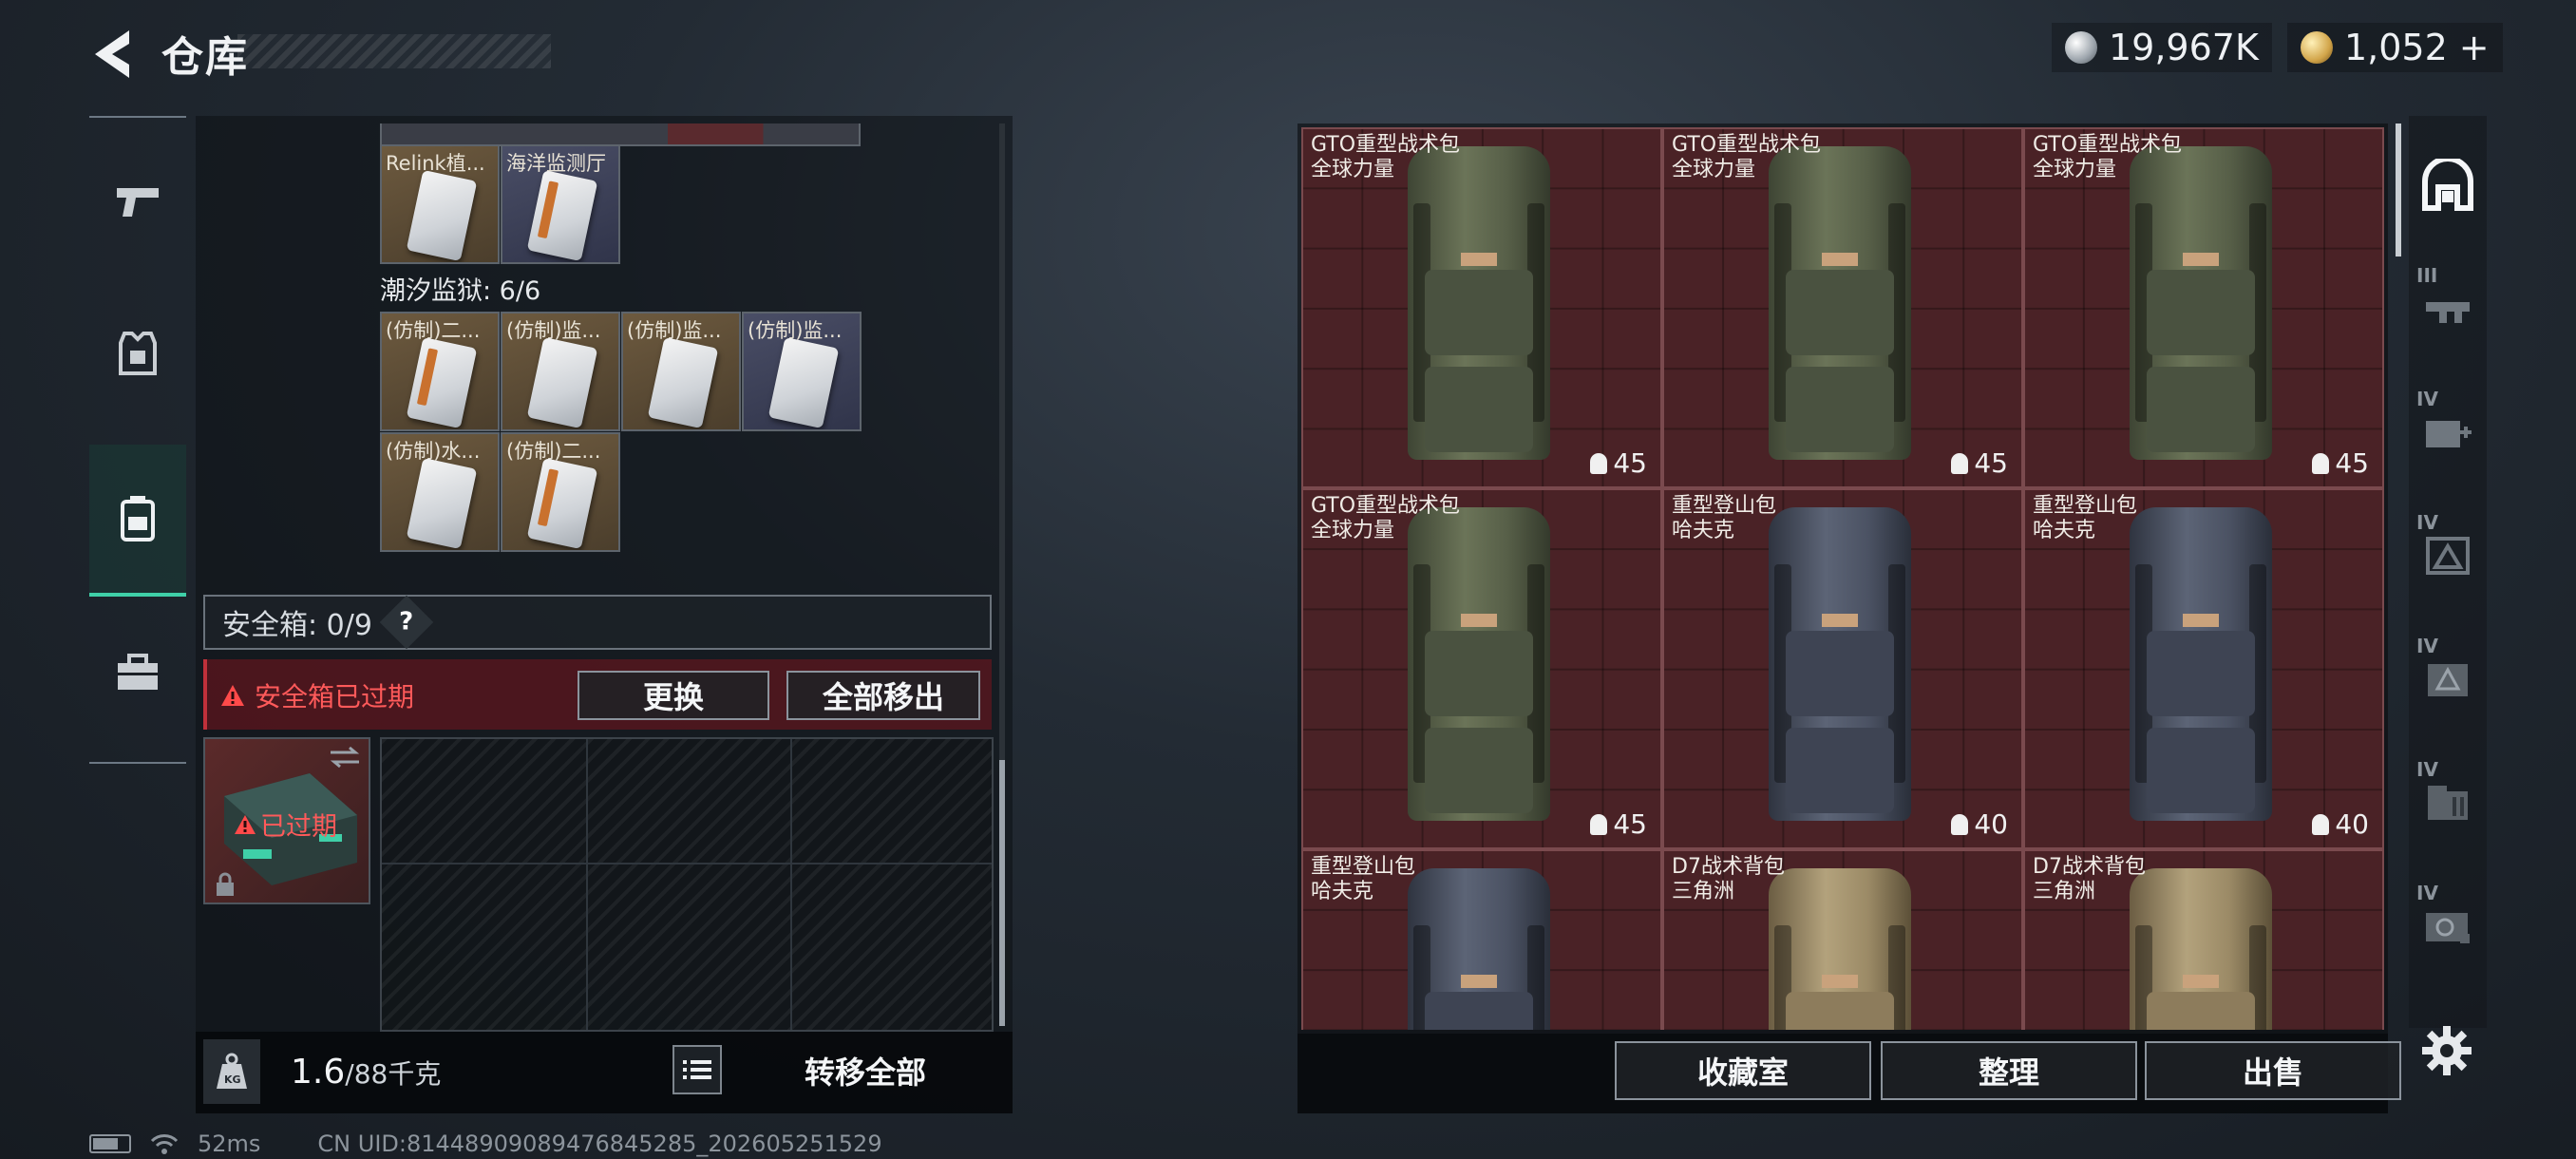 This screenshot has height=1159, width=2576. Describe the element at coordinates (687, 884) in the screenshot. I see `safebox-grid` at that location.